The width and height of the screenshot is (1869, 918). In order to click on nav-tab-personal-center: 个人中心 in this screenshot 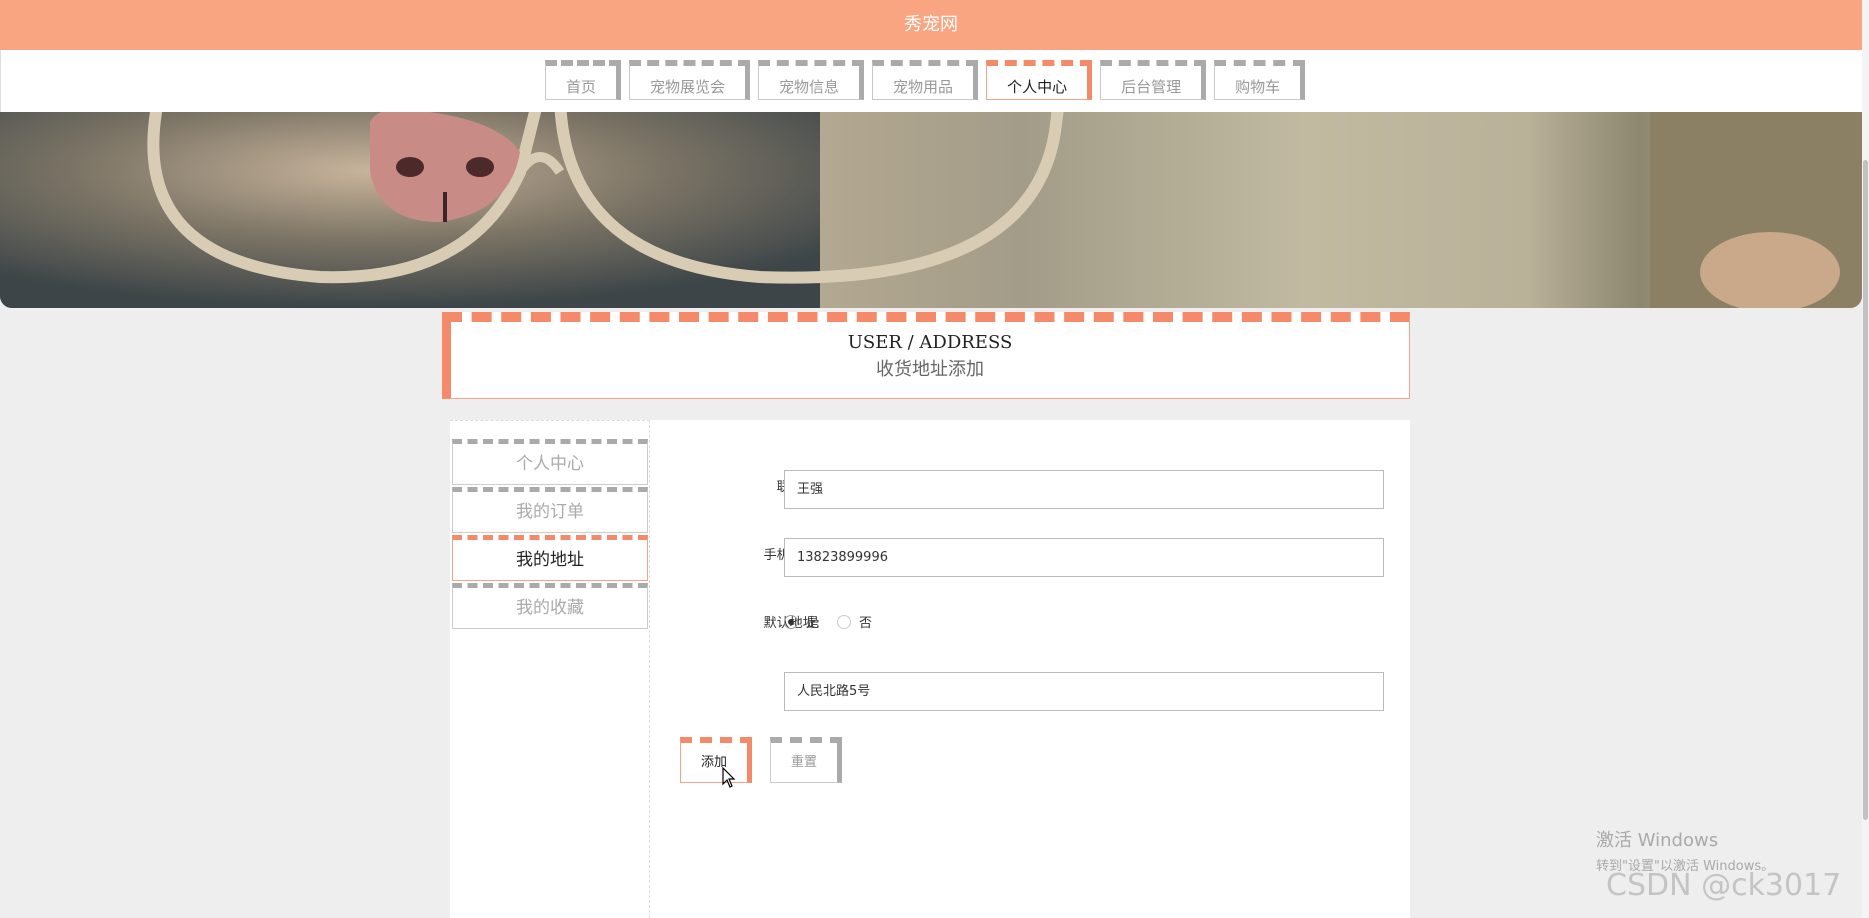, I will do `click(1039, 80)`.